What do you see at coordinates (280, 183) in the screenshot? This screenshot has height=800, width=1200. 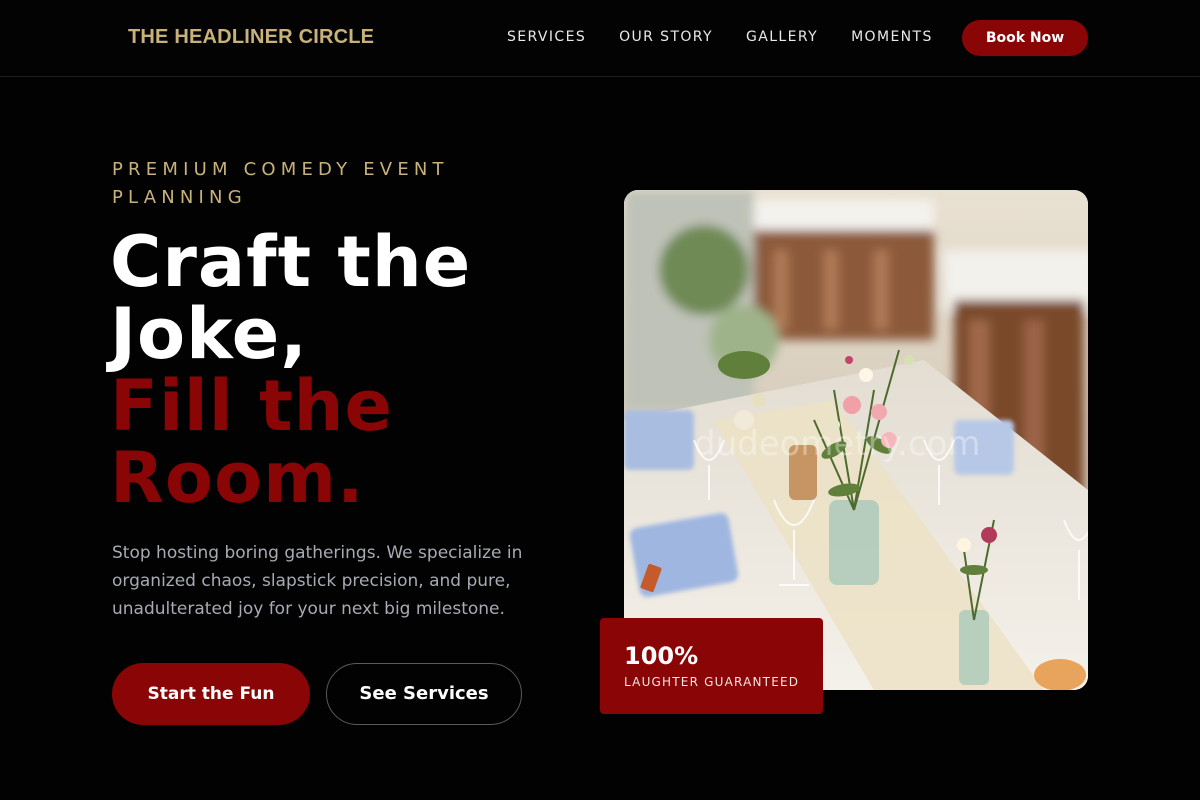 I see `hero-eyebrow: PREMIUM COMEDY EVENT PLANNING` at bounding box center [280, 183].